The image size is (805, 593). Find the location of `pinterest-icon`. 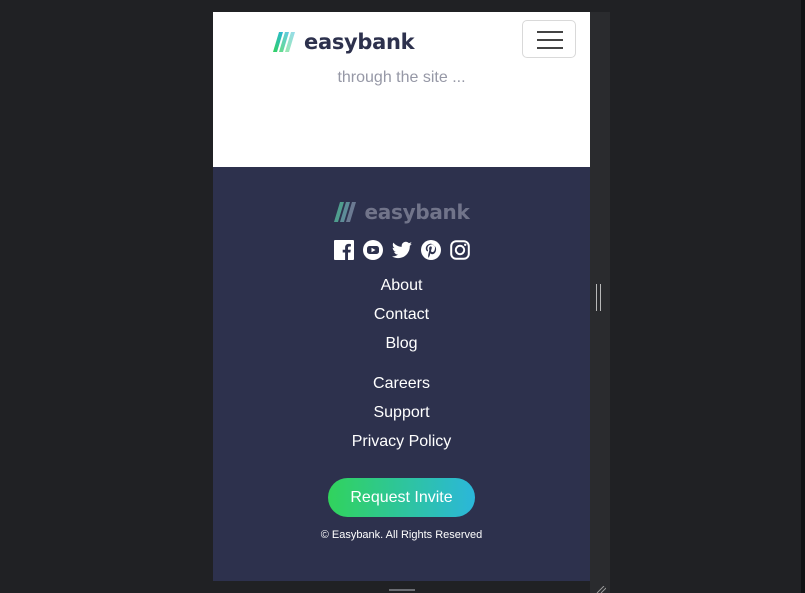

pinterest-icon is located at coordinates (430, 250).